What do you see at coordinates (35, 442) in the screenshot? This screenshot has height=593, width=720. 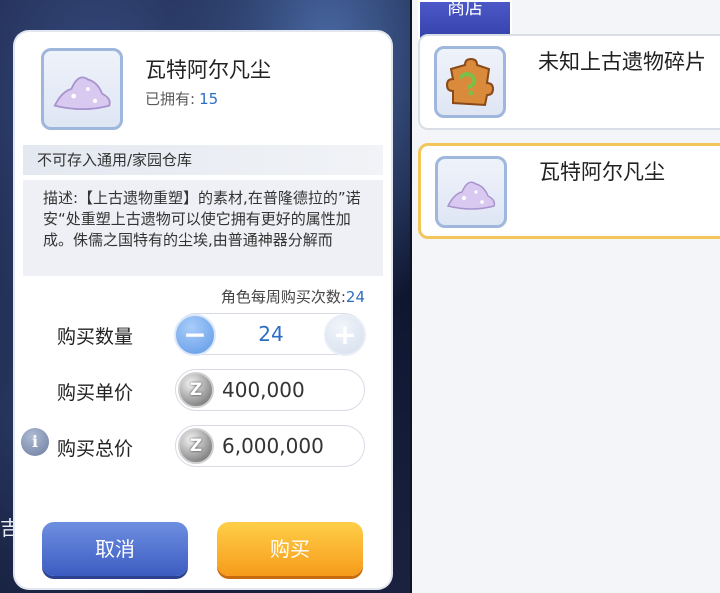 I see `info-icon: i` at bounding box center [35, 442].